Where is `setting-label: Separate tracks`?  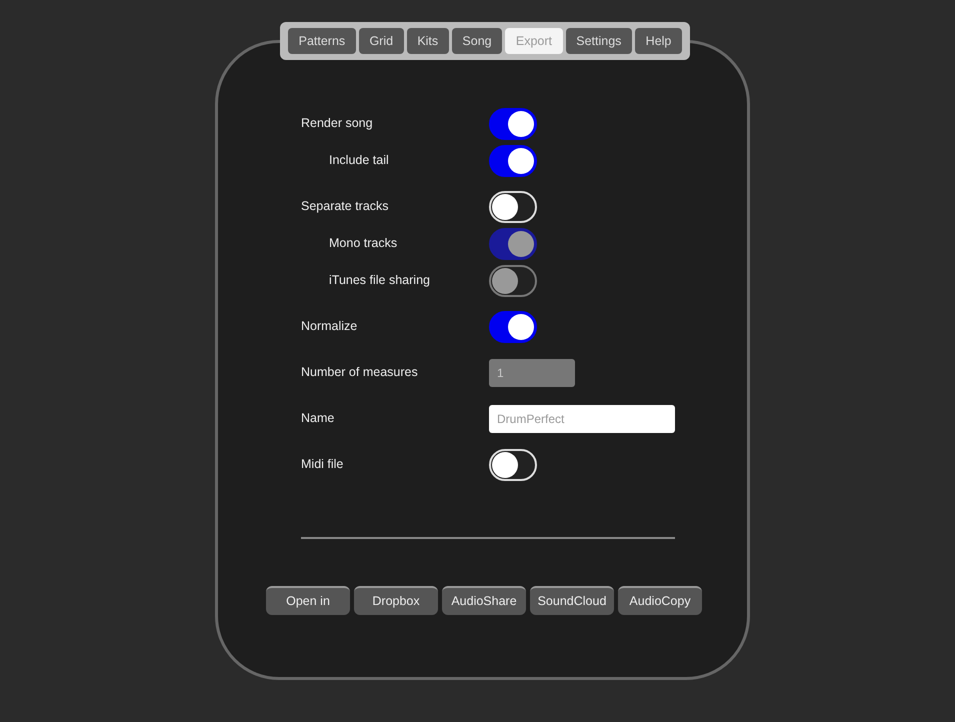
setting-label: Separate tracks is located at coordinates (345, 207).